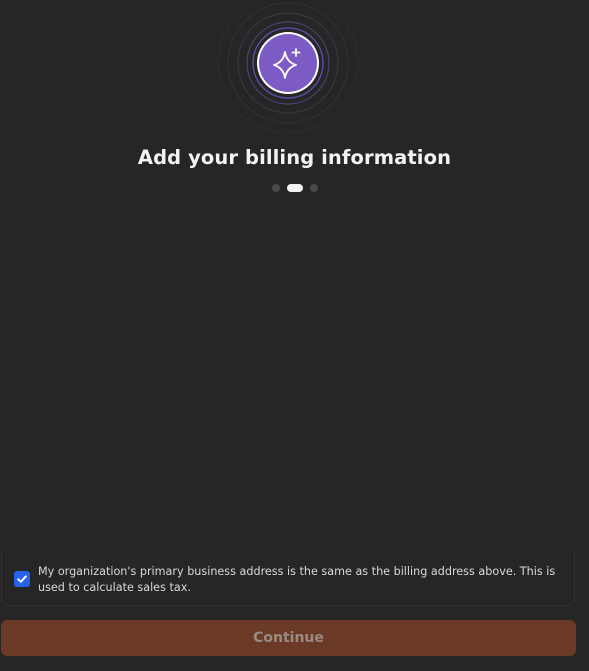  What do you see at coordinates (288, 63) in the screenshot?
I see `sparkle-badge` at bounding box center [288, 63].